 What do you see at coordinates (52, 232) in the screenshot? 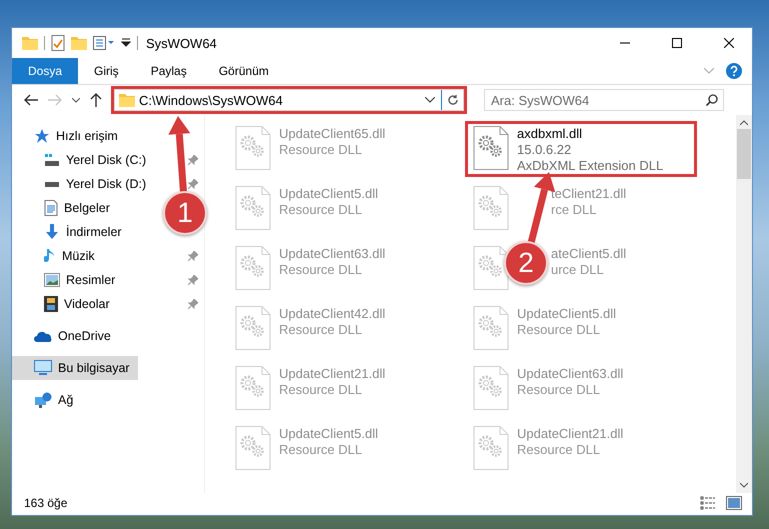
I see `download-arrow-icon` at bounding box center [52, 232].